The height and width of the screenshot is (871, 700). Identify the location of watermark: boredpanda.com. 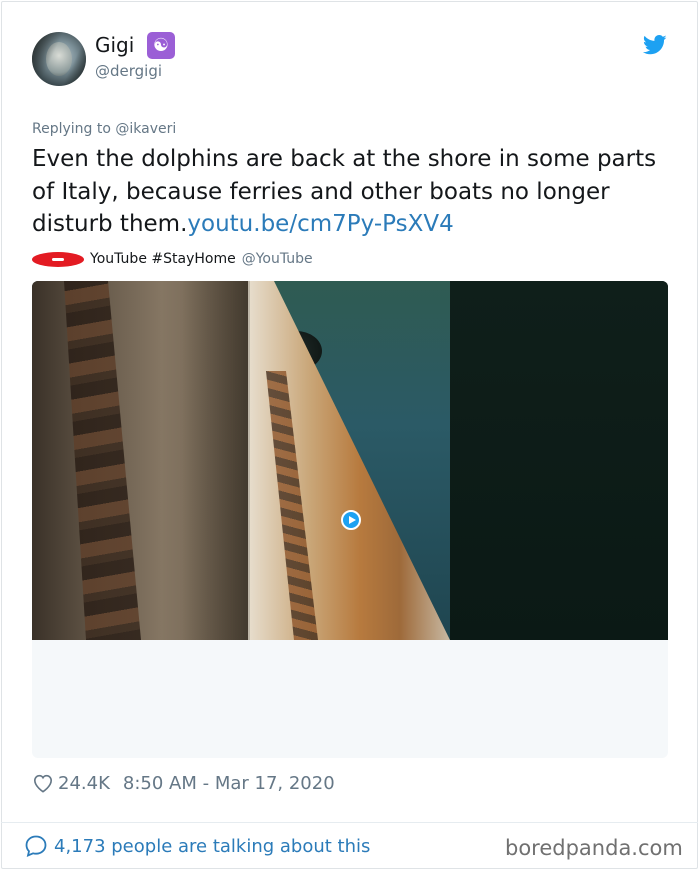
(594, 848).